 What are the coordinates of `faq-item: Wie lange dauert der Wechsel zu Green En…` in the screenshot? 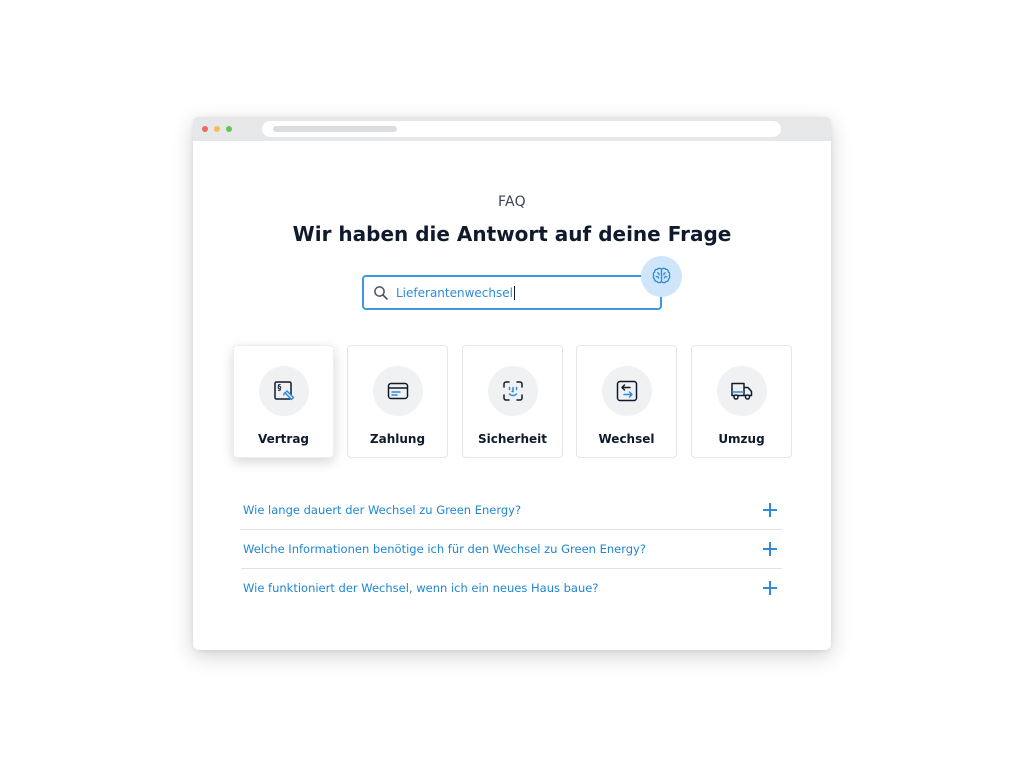 It's located at (511, 510).